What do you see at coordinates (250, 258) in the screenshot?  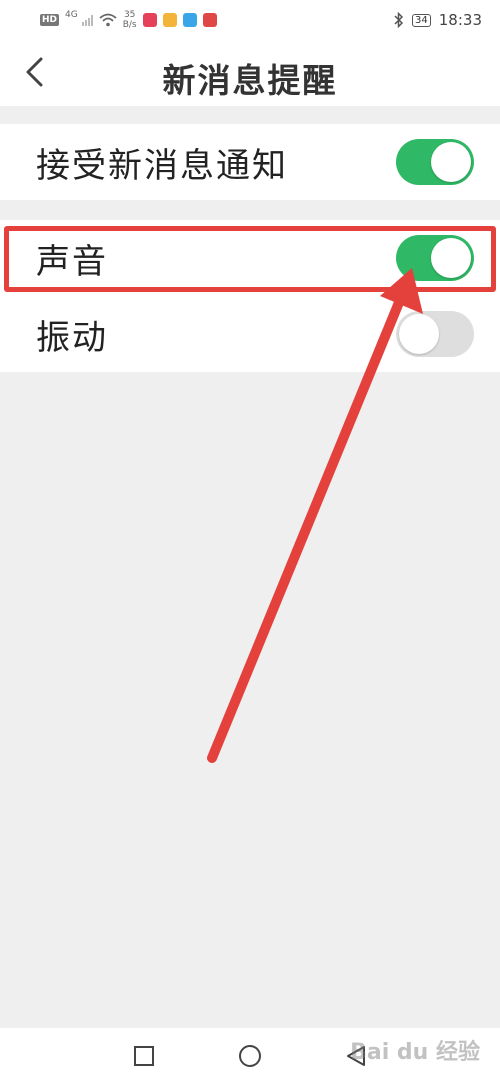 I see `setting-row-sound: 声音` at bounding box center [250, 258].